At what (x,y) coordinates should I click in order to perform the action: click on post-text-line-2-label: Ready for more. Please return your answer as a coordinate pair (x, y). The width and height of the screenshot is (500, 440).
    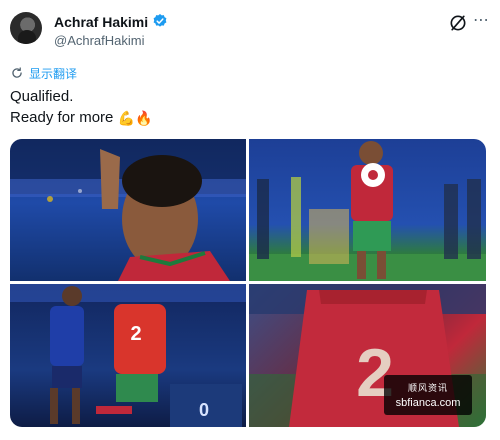
    Looking at the image, I should click on (62, 117).